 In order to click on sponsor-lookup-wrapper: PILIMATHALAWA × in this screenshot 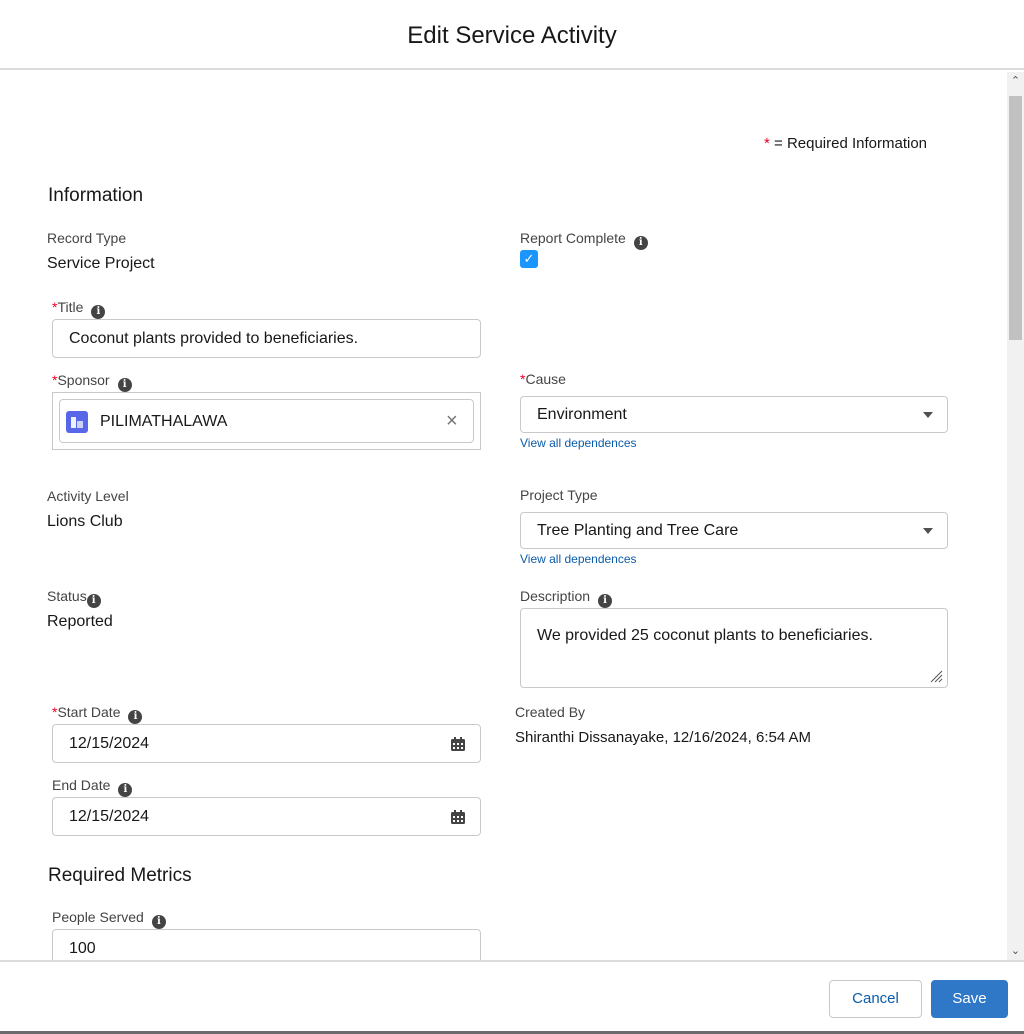, I will do `click(266, 421)`.